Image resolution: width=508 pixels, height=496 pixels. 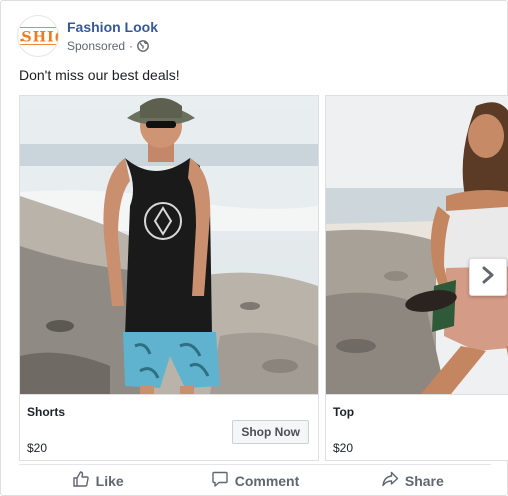 I want to click on comment-label: Comment, so click(x=267, y=480).